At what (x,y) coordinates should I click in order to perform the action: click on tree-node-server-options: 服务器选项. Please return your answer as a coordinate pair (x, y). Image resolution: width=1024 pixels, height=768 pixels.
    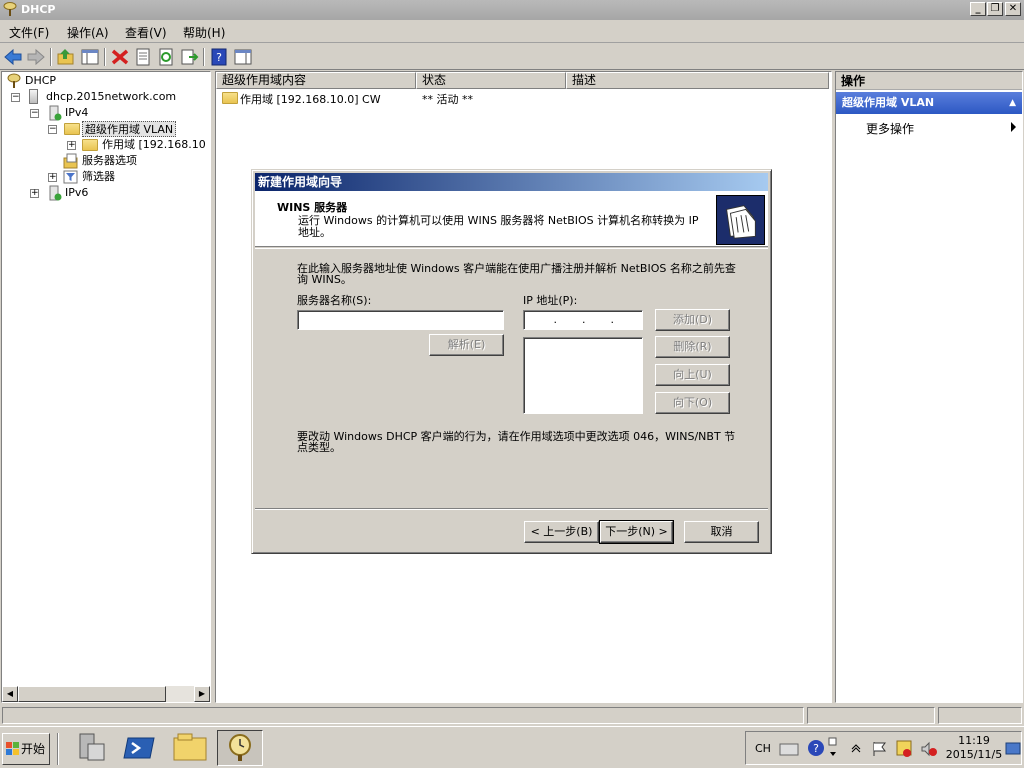
    Looking at the image, I should click on (109, 161).